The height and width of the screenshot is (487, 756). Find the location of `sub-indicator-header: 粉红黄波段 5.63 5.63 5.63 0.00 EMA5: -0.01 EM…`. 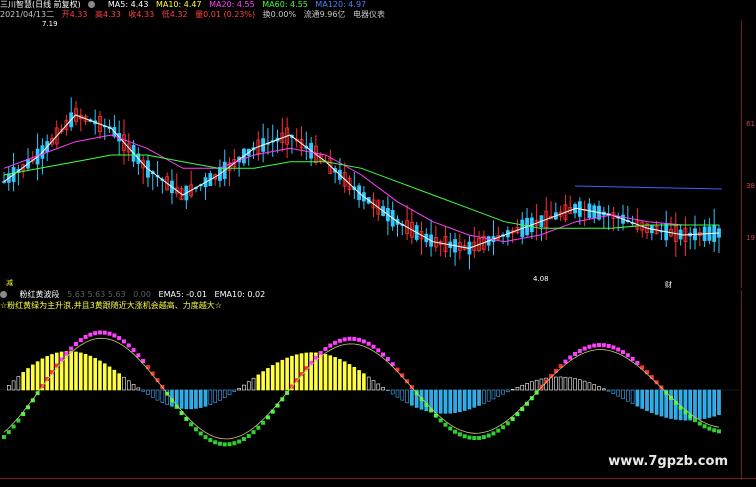

sub-indicator-header: 粉红黄波段 5.63 5.63 5.63 0.00 EMA5: -0.01 EM… is located at coordinates (135, 295).